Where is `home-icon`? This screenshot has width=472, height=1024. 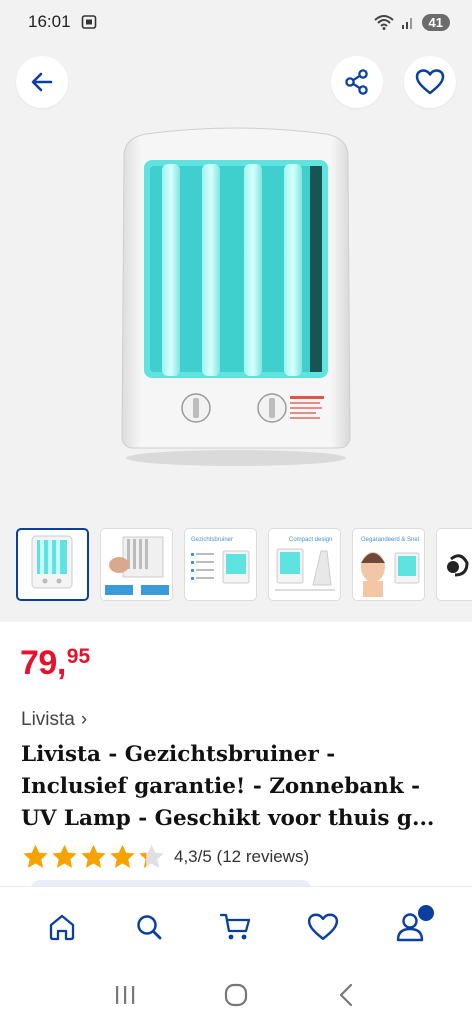
home-icon is located at coordinates (61, 927).